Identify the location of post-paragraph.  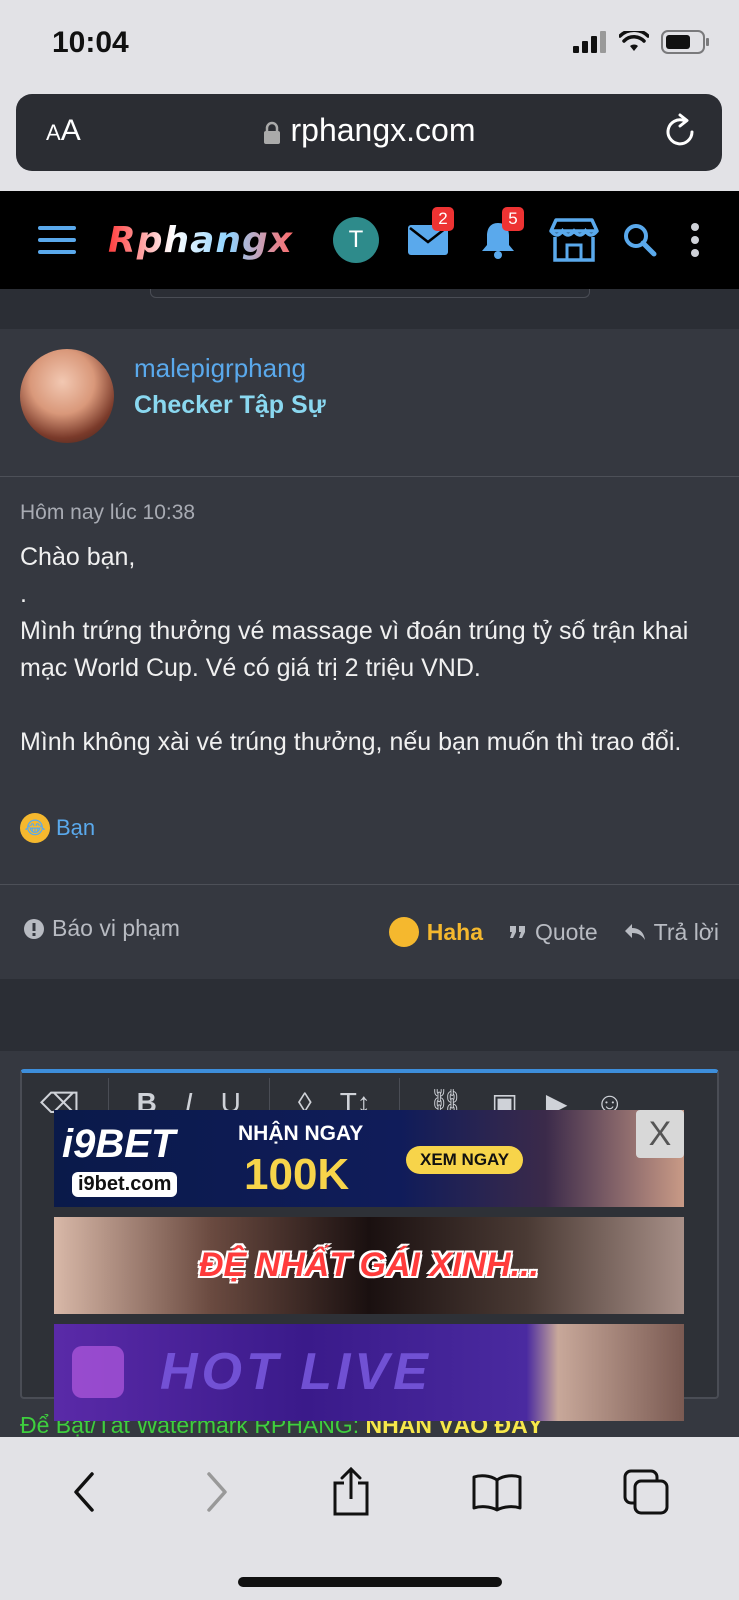
(370, 705).